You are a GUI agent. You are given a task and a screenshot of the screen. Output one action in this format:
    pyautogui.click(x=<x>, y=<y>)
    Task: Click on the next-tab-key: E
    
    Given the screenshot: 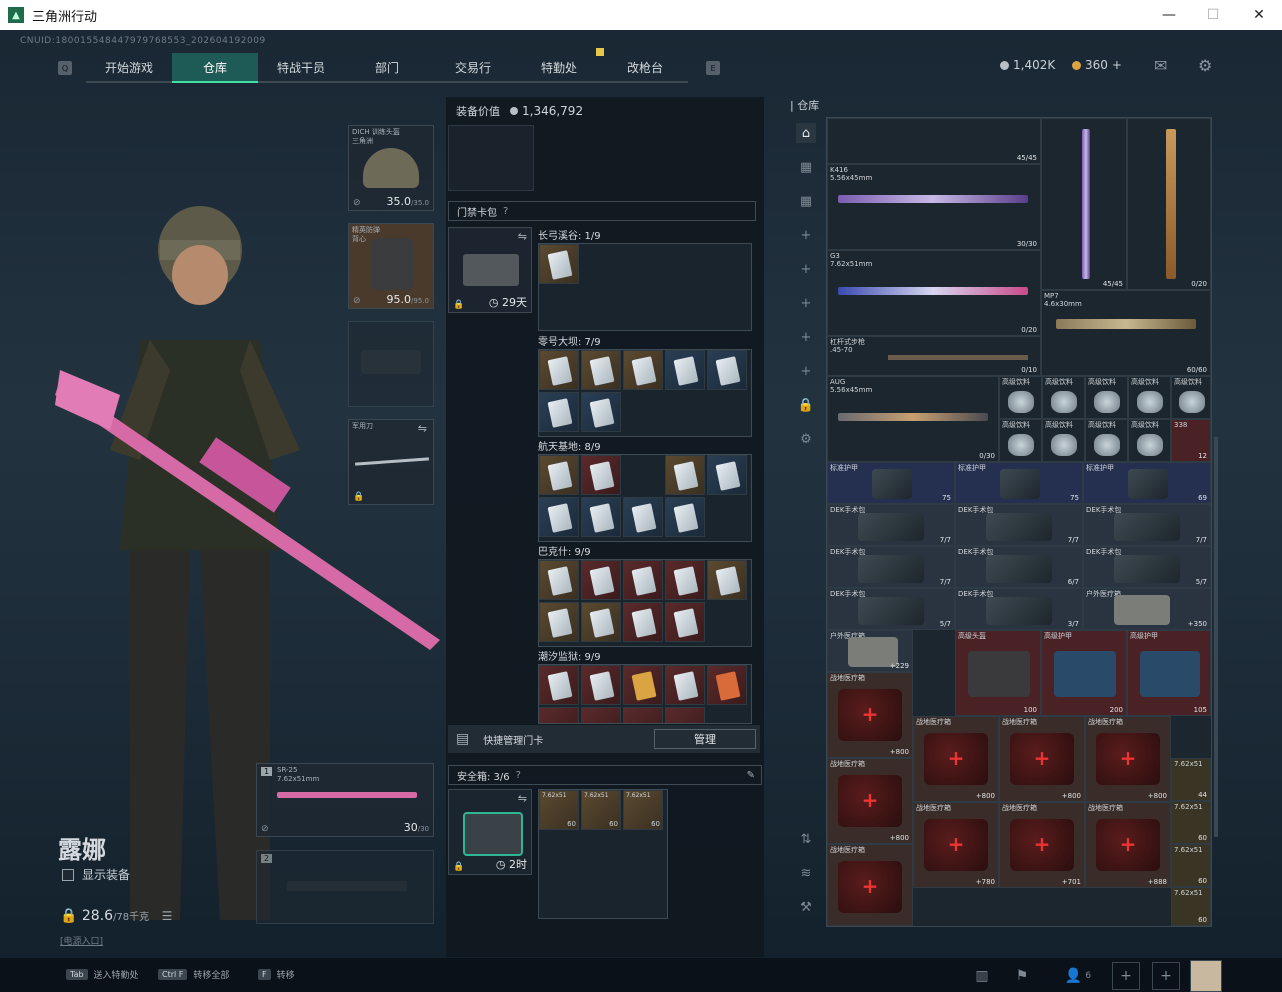 What is the action you would take?
    pyautogui.click(x=713, y=68)
    